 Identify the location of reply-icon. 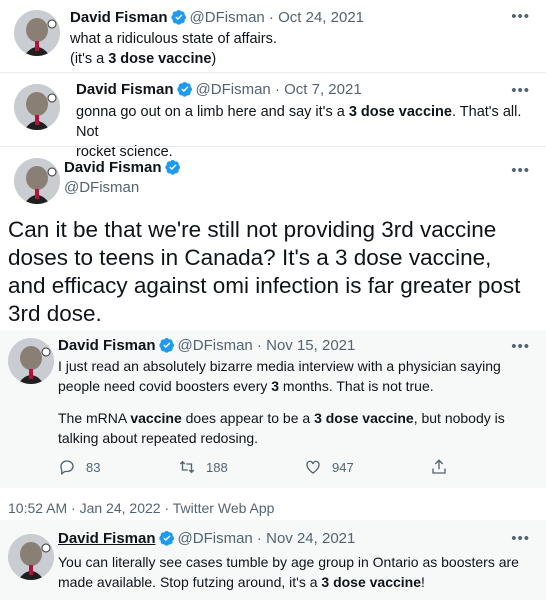
(67, 468).